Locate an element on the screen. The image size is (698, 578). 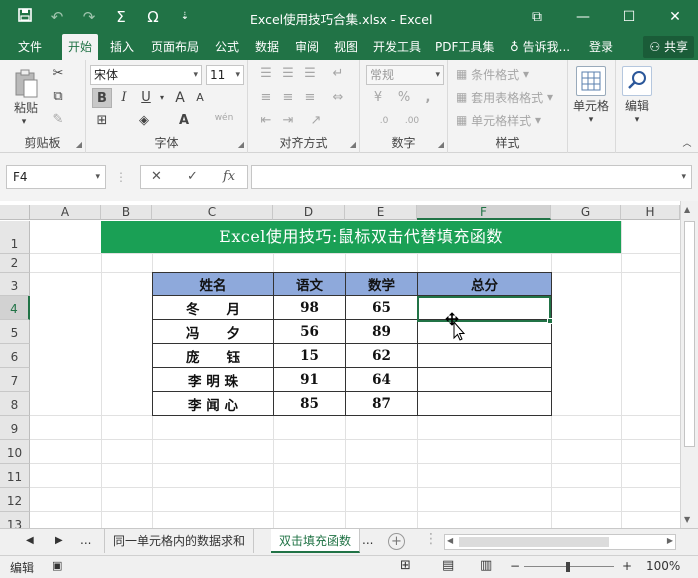
fill-handle is located at coordinates (550, 321).